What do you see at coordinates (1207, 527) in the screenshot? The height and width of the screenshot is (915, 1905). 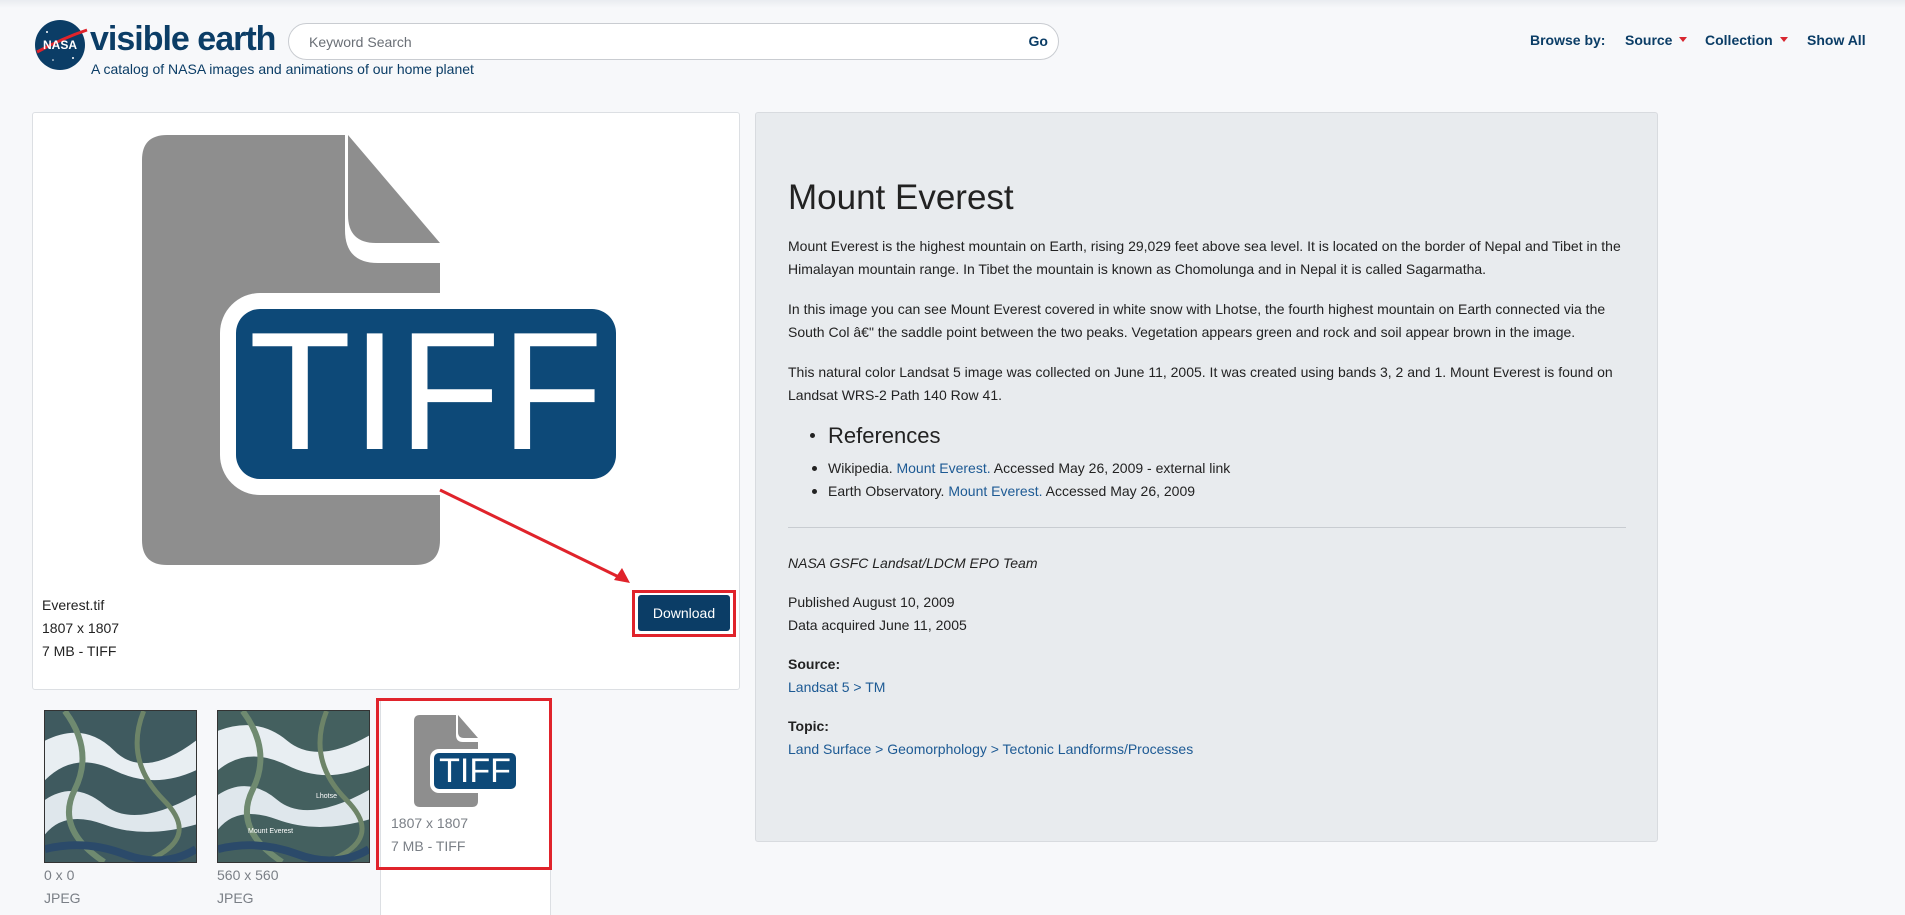 I see `divider` at bounding box center [1207, 527].